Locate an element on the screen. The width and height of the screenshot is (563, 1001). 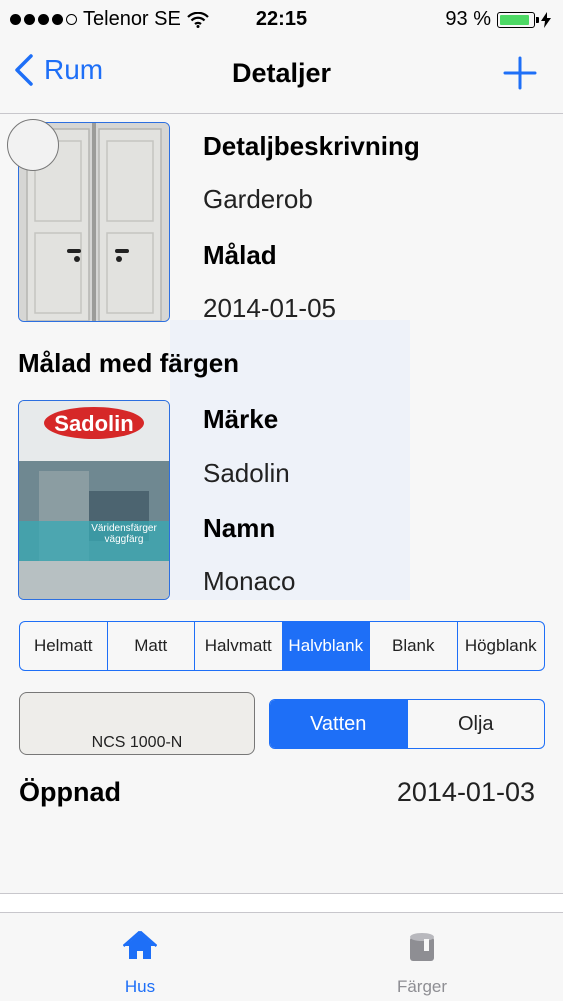
paint-can-photo: Sadolin Väridensfärger väggfärg is located at coordinates (94, 500).